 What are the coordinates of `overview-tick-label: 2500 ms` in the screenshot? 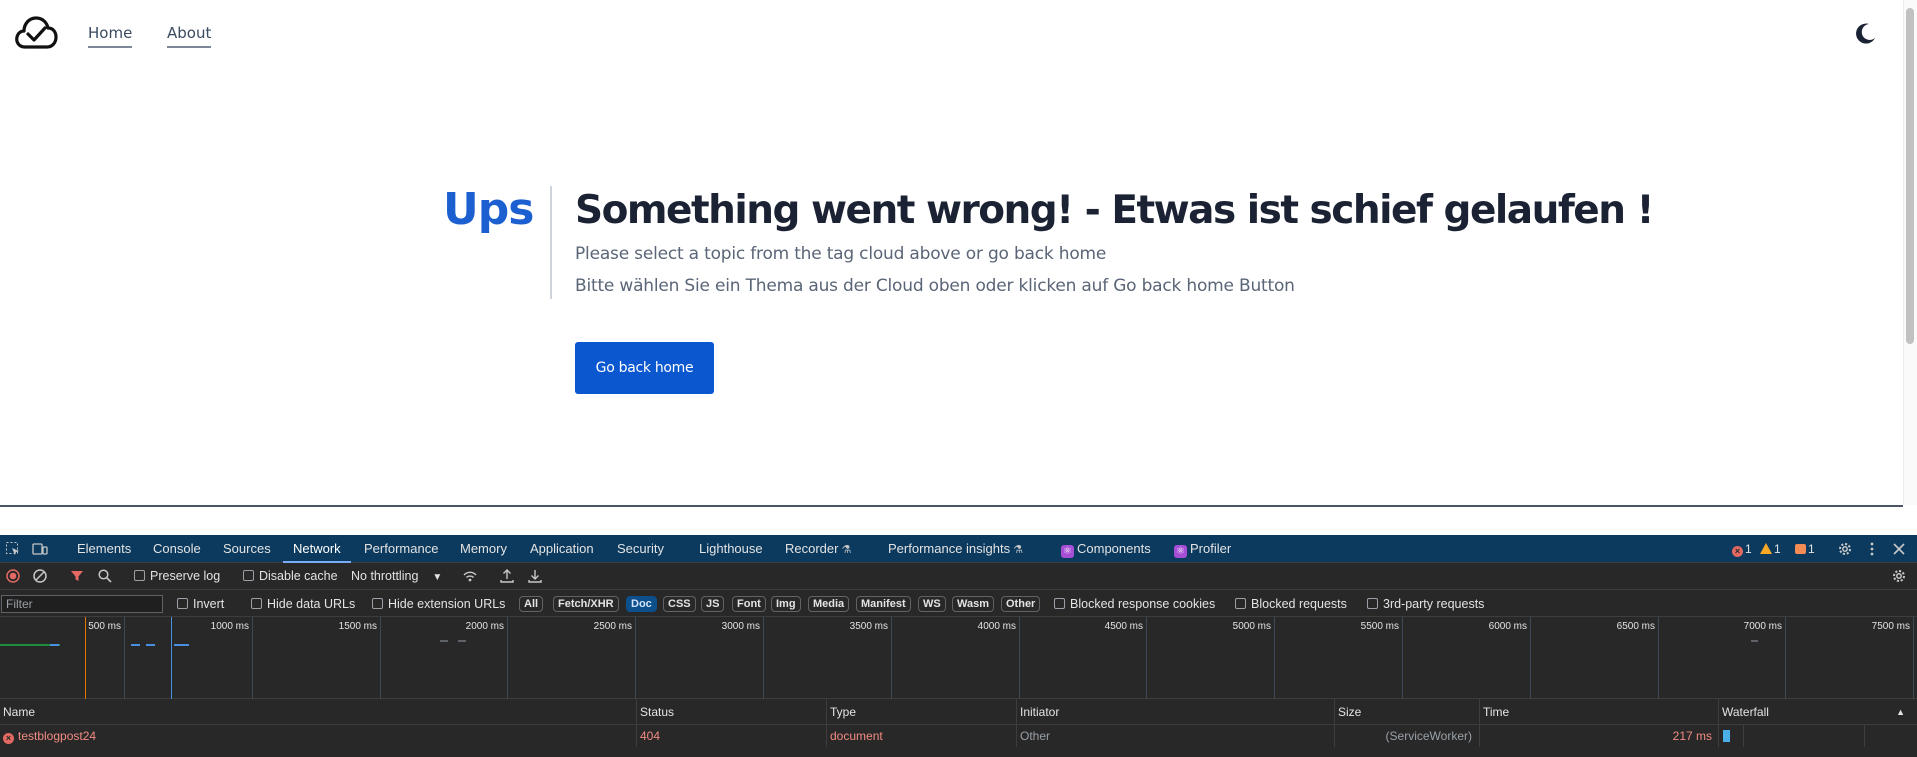 It's located at (612, 626).